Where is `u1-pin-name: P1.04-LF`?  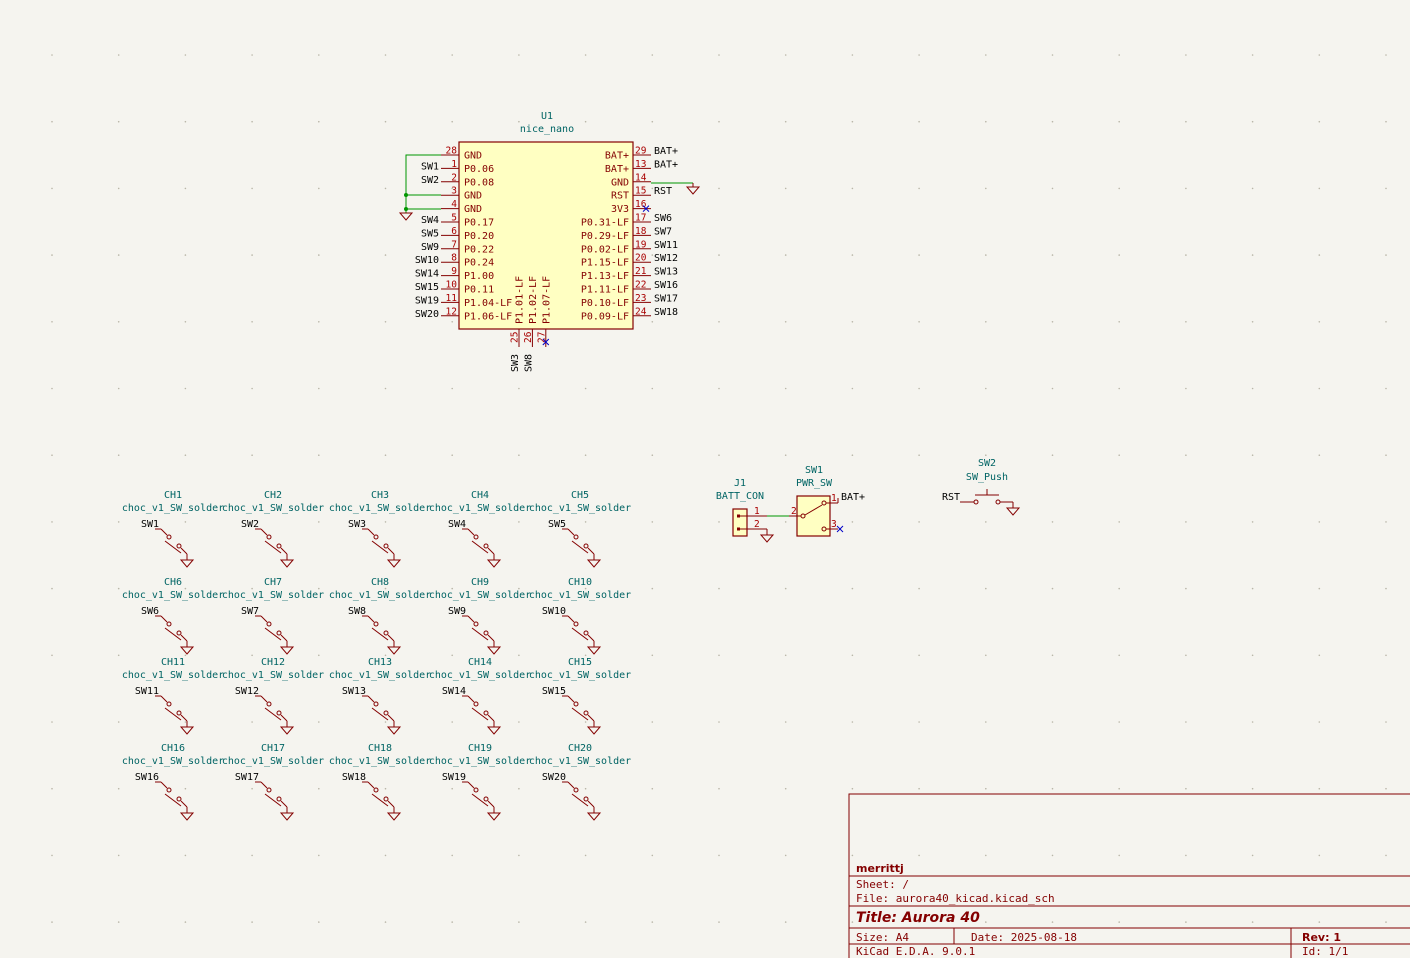 u1-pin-name: P1.04-LF is located at coordinates (488, 303).